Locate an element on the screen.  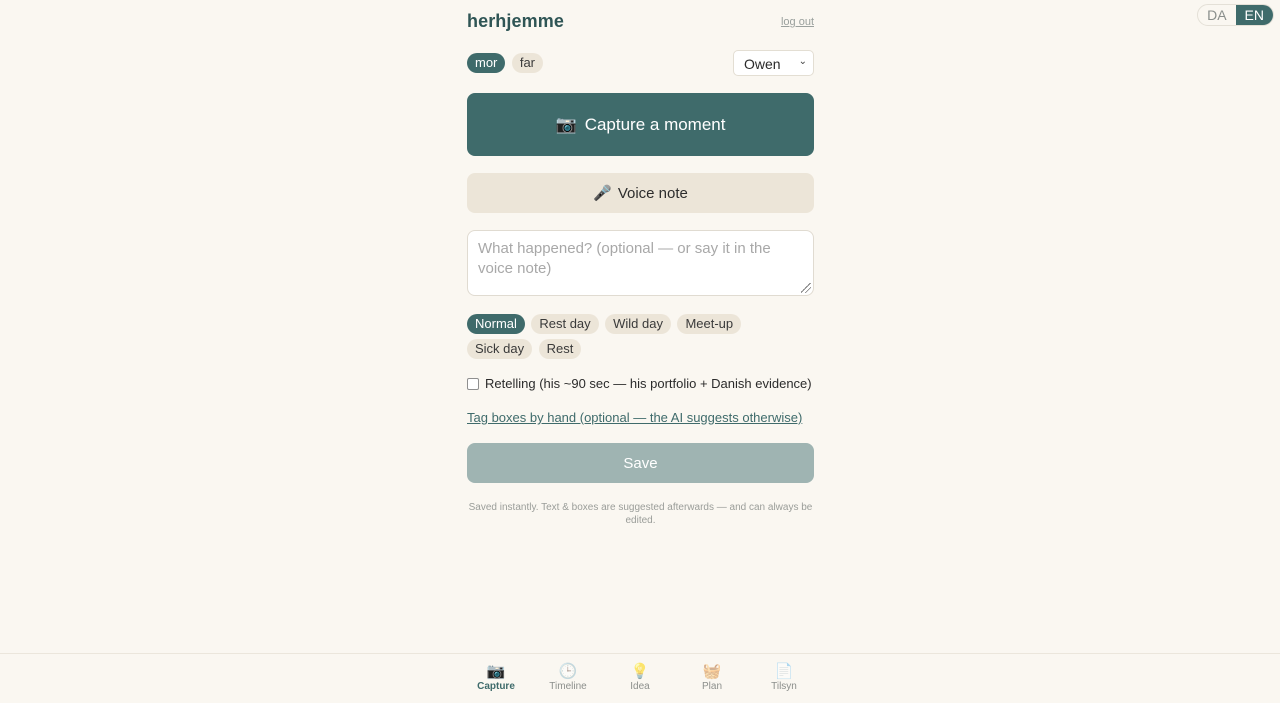
lightbulb-icon: 💡 is located at coordinates (640, 671).